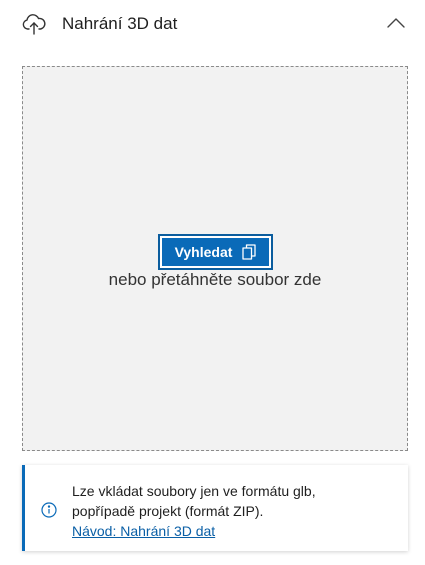 The width and height of the screenshot is (425, 565). I want to click on browse-button: Vyhledat, so click(215, 252).